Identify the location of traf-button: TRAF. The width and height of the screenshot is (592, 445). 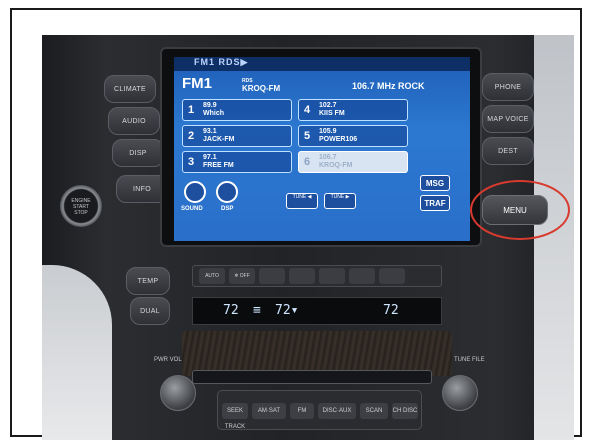
(435, 203).